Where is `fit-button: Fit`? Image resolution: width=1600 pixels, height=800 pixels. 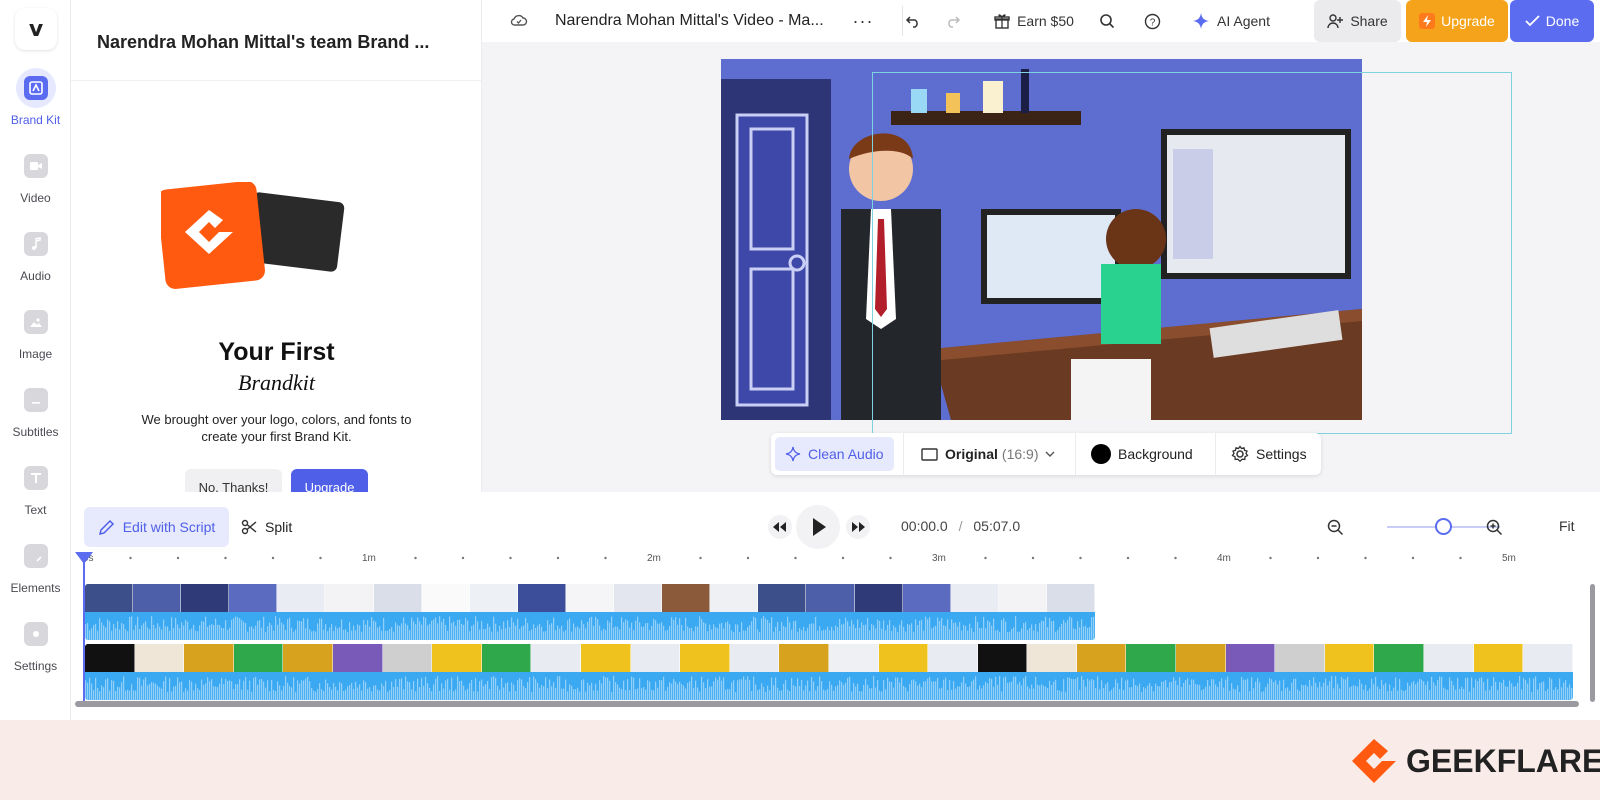
fit-button: Fit is located at coordinates (1567, 526).